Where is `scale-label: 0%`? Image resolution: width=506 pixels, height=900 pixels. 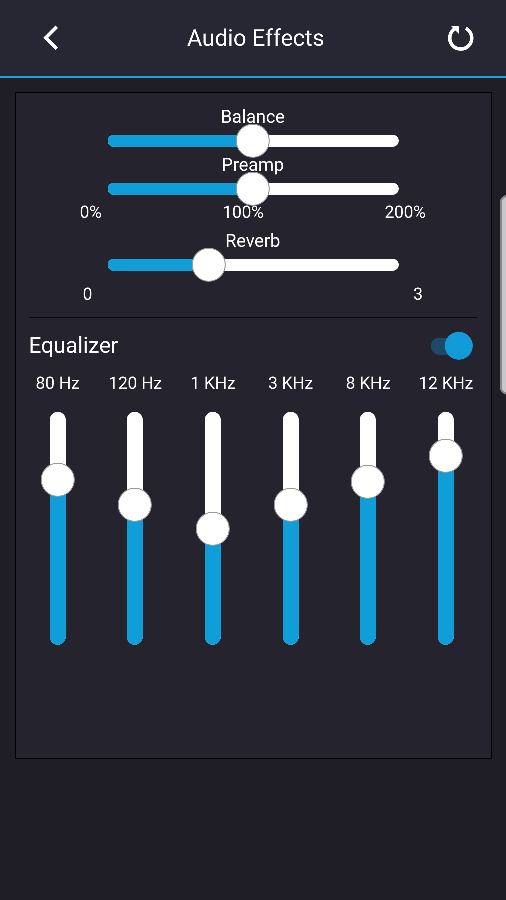
scale-label: 0% is located at coordinates (91, 213).